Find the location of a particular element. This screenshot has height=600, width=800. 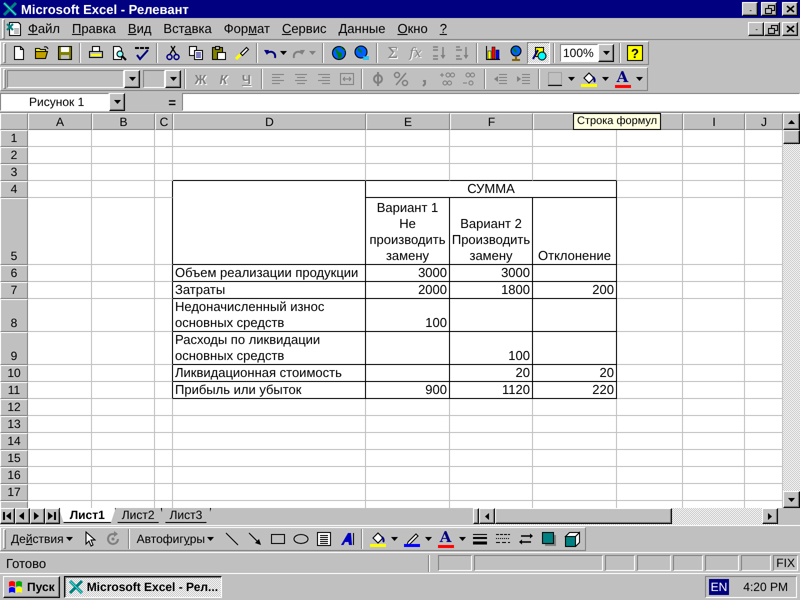

table-cell: Недоначисленный износ основных средств is located at coordinates (269, 315).